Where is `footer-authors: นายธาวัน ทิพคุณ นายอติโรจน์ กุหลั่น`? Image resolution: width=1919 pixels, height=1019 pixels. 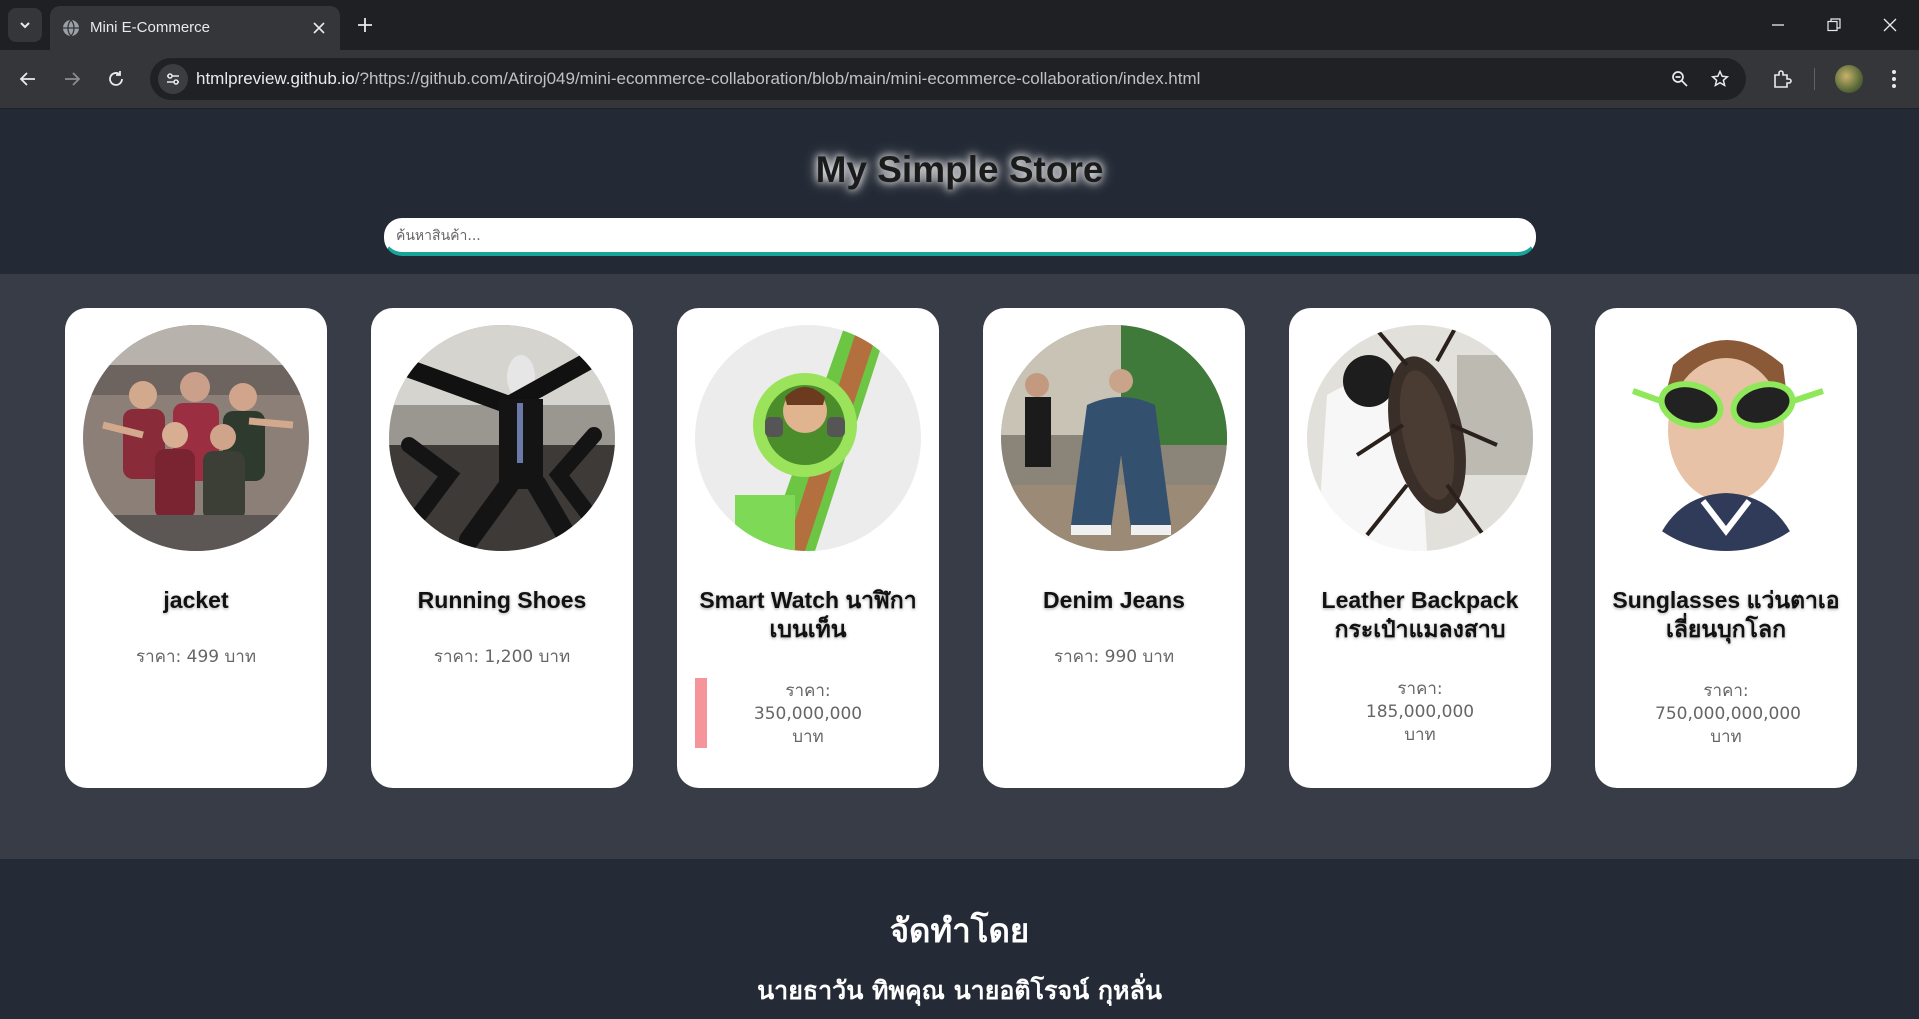
footer-authors: นายธาวัน ทิพคุณ นายอติโรจน์ กุหลั่น is located at coordinates (959, 990).